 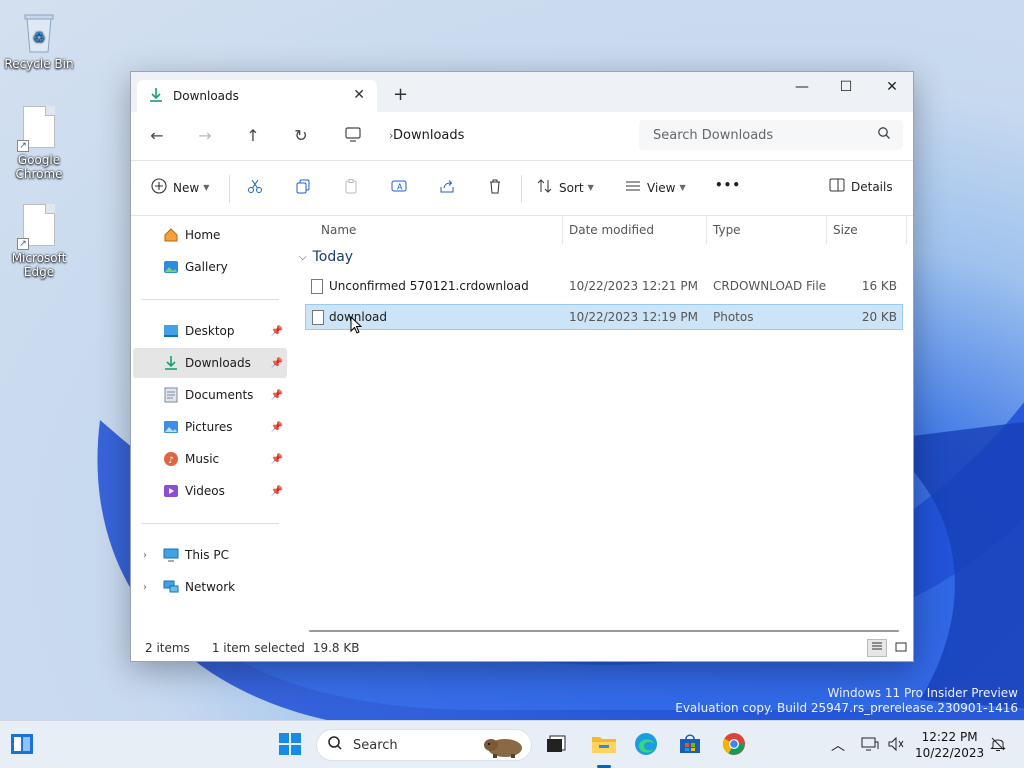 What do you see at coordinates (884, 135) in the screenshot?
I see `search-icon` at bounding box center [884, 135].